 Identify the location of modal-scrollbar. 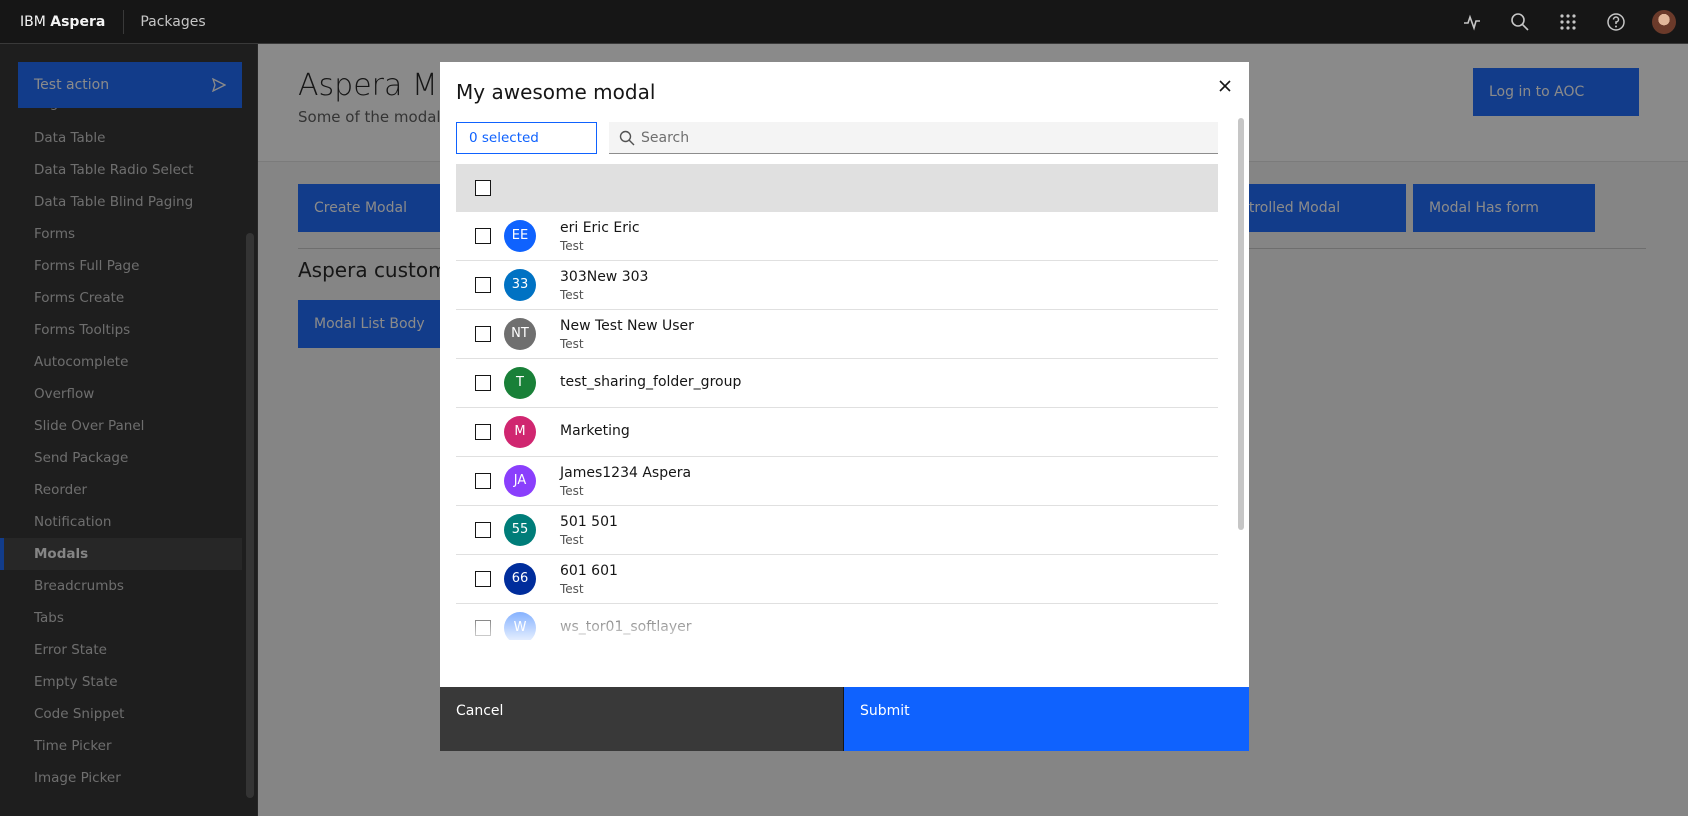
(1241, 324).